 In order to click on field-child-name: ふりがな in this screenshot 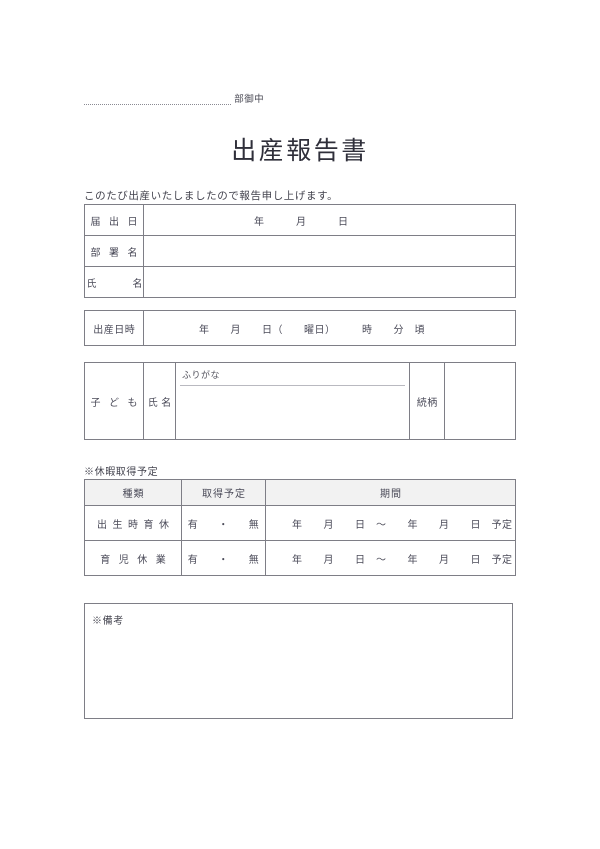, I will do `click(292, 401)`.